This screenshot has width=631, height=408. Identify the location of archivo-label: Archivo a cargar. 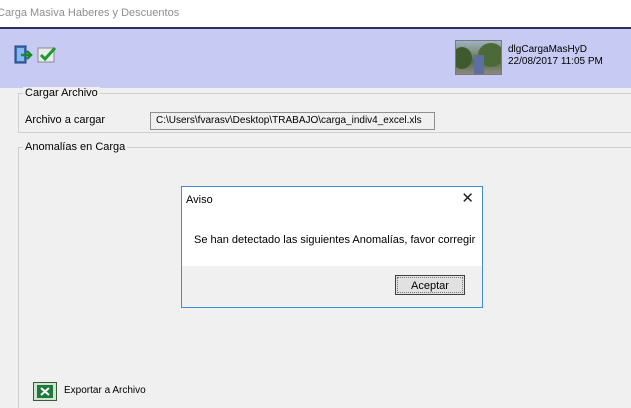
(65, 120).